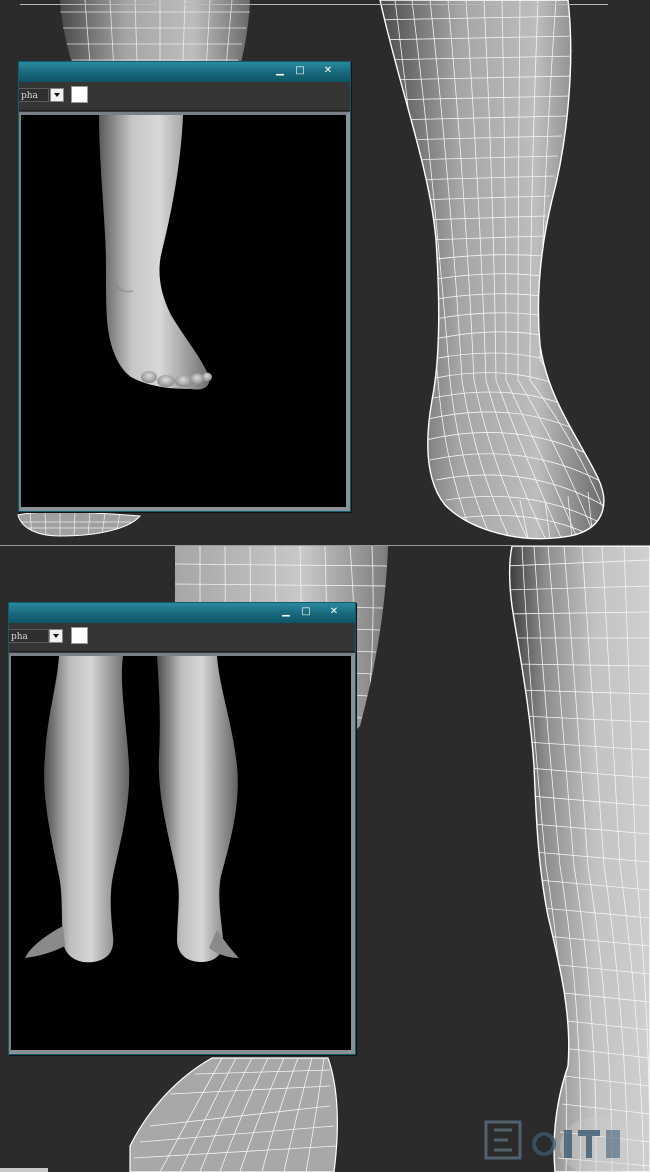  I want to click on logo-icon, so click(552, 1140).